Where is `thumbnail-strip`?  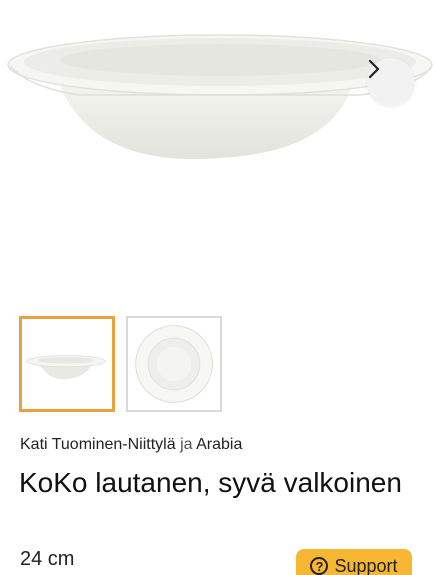
thumbnail-strip is located at coordinates (120, 364).